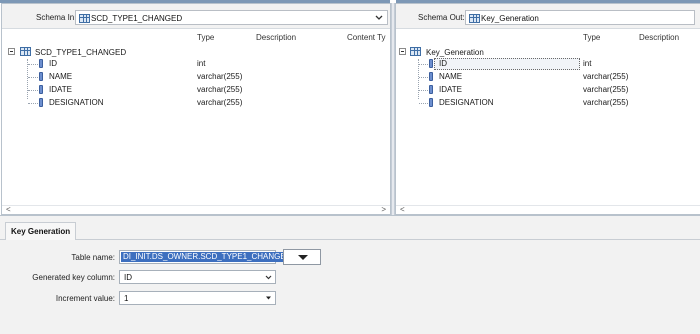 This screenshot has height=334, width=700. I want to click on column-header-content-type: Content Ty, so click(366, 37).